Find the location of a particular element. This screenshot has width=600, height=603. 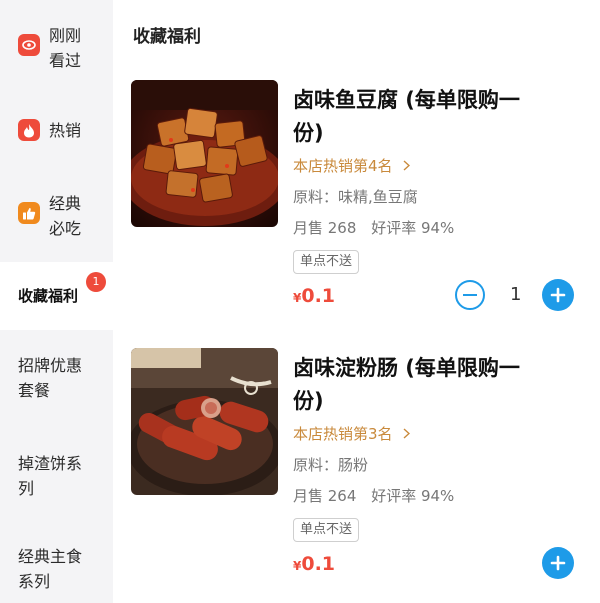

sidebar-item-signature-combo: 招牌优惠 套餐 is located at coordinates (56, 380).